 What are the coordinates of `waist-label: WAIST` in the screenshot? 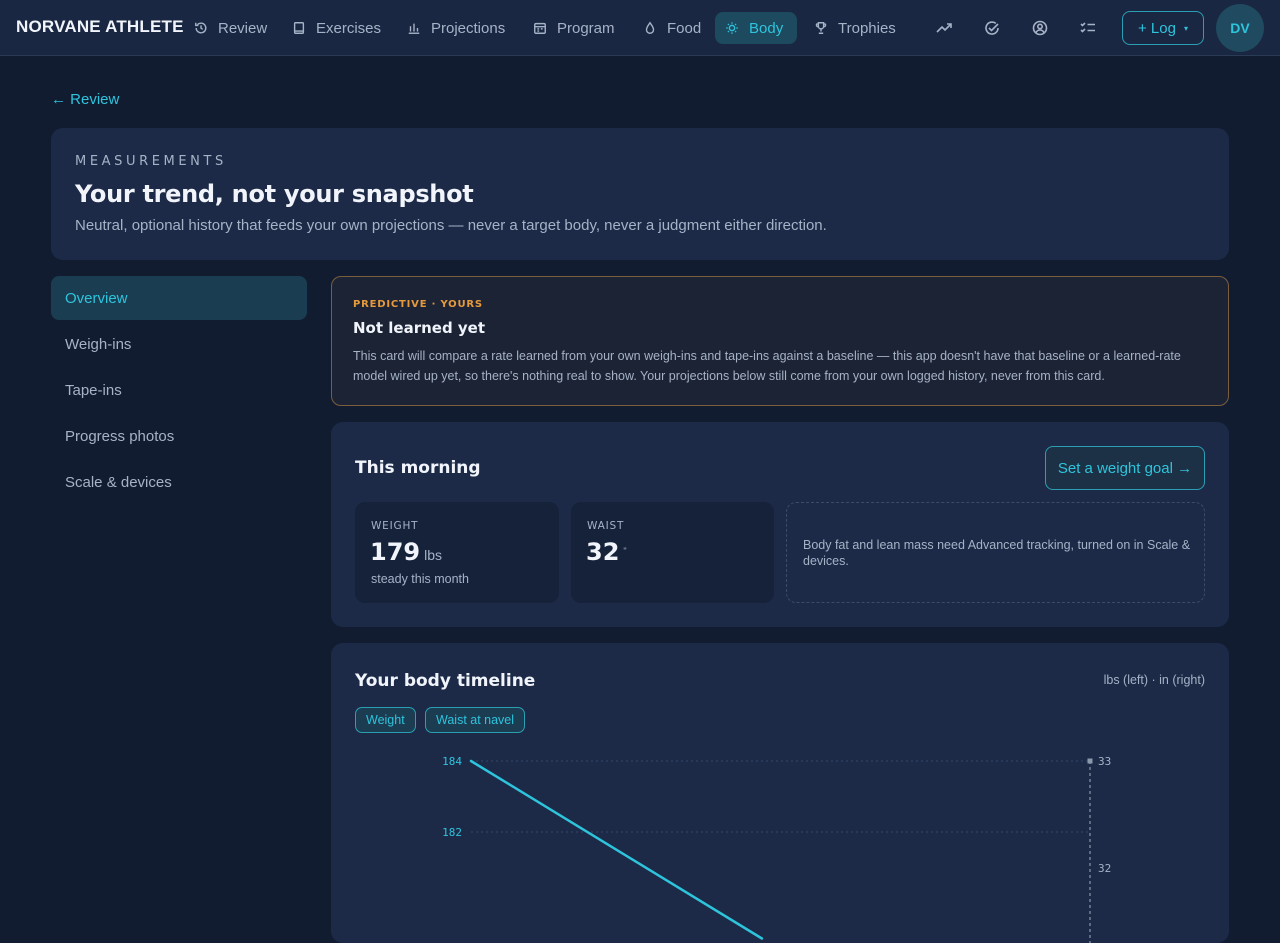 It's located at (606, 526).